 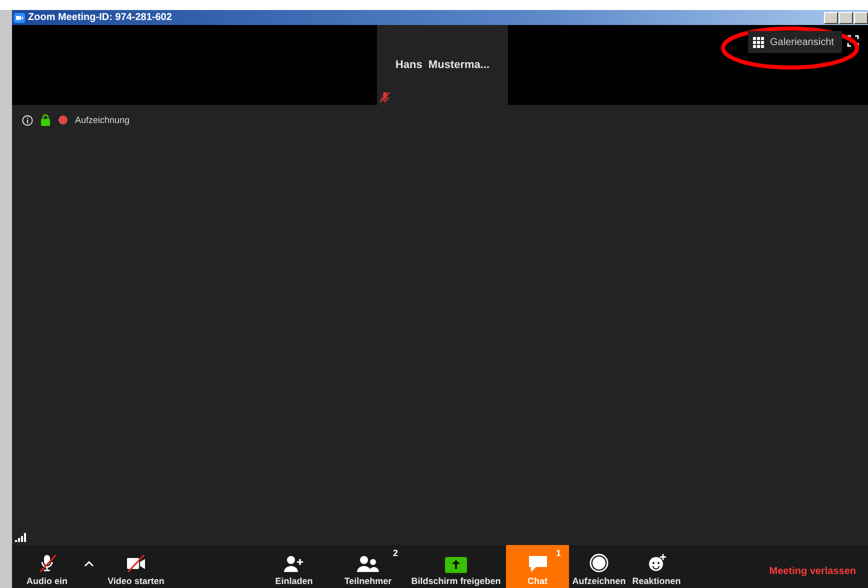 I want to click on invite-toolbar-button: Einladen, so click(x=294, y=566).